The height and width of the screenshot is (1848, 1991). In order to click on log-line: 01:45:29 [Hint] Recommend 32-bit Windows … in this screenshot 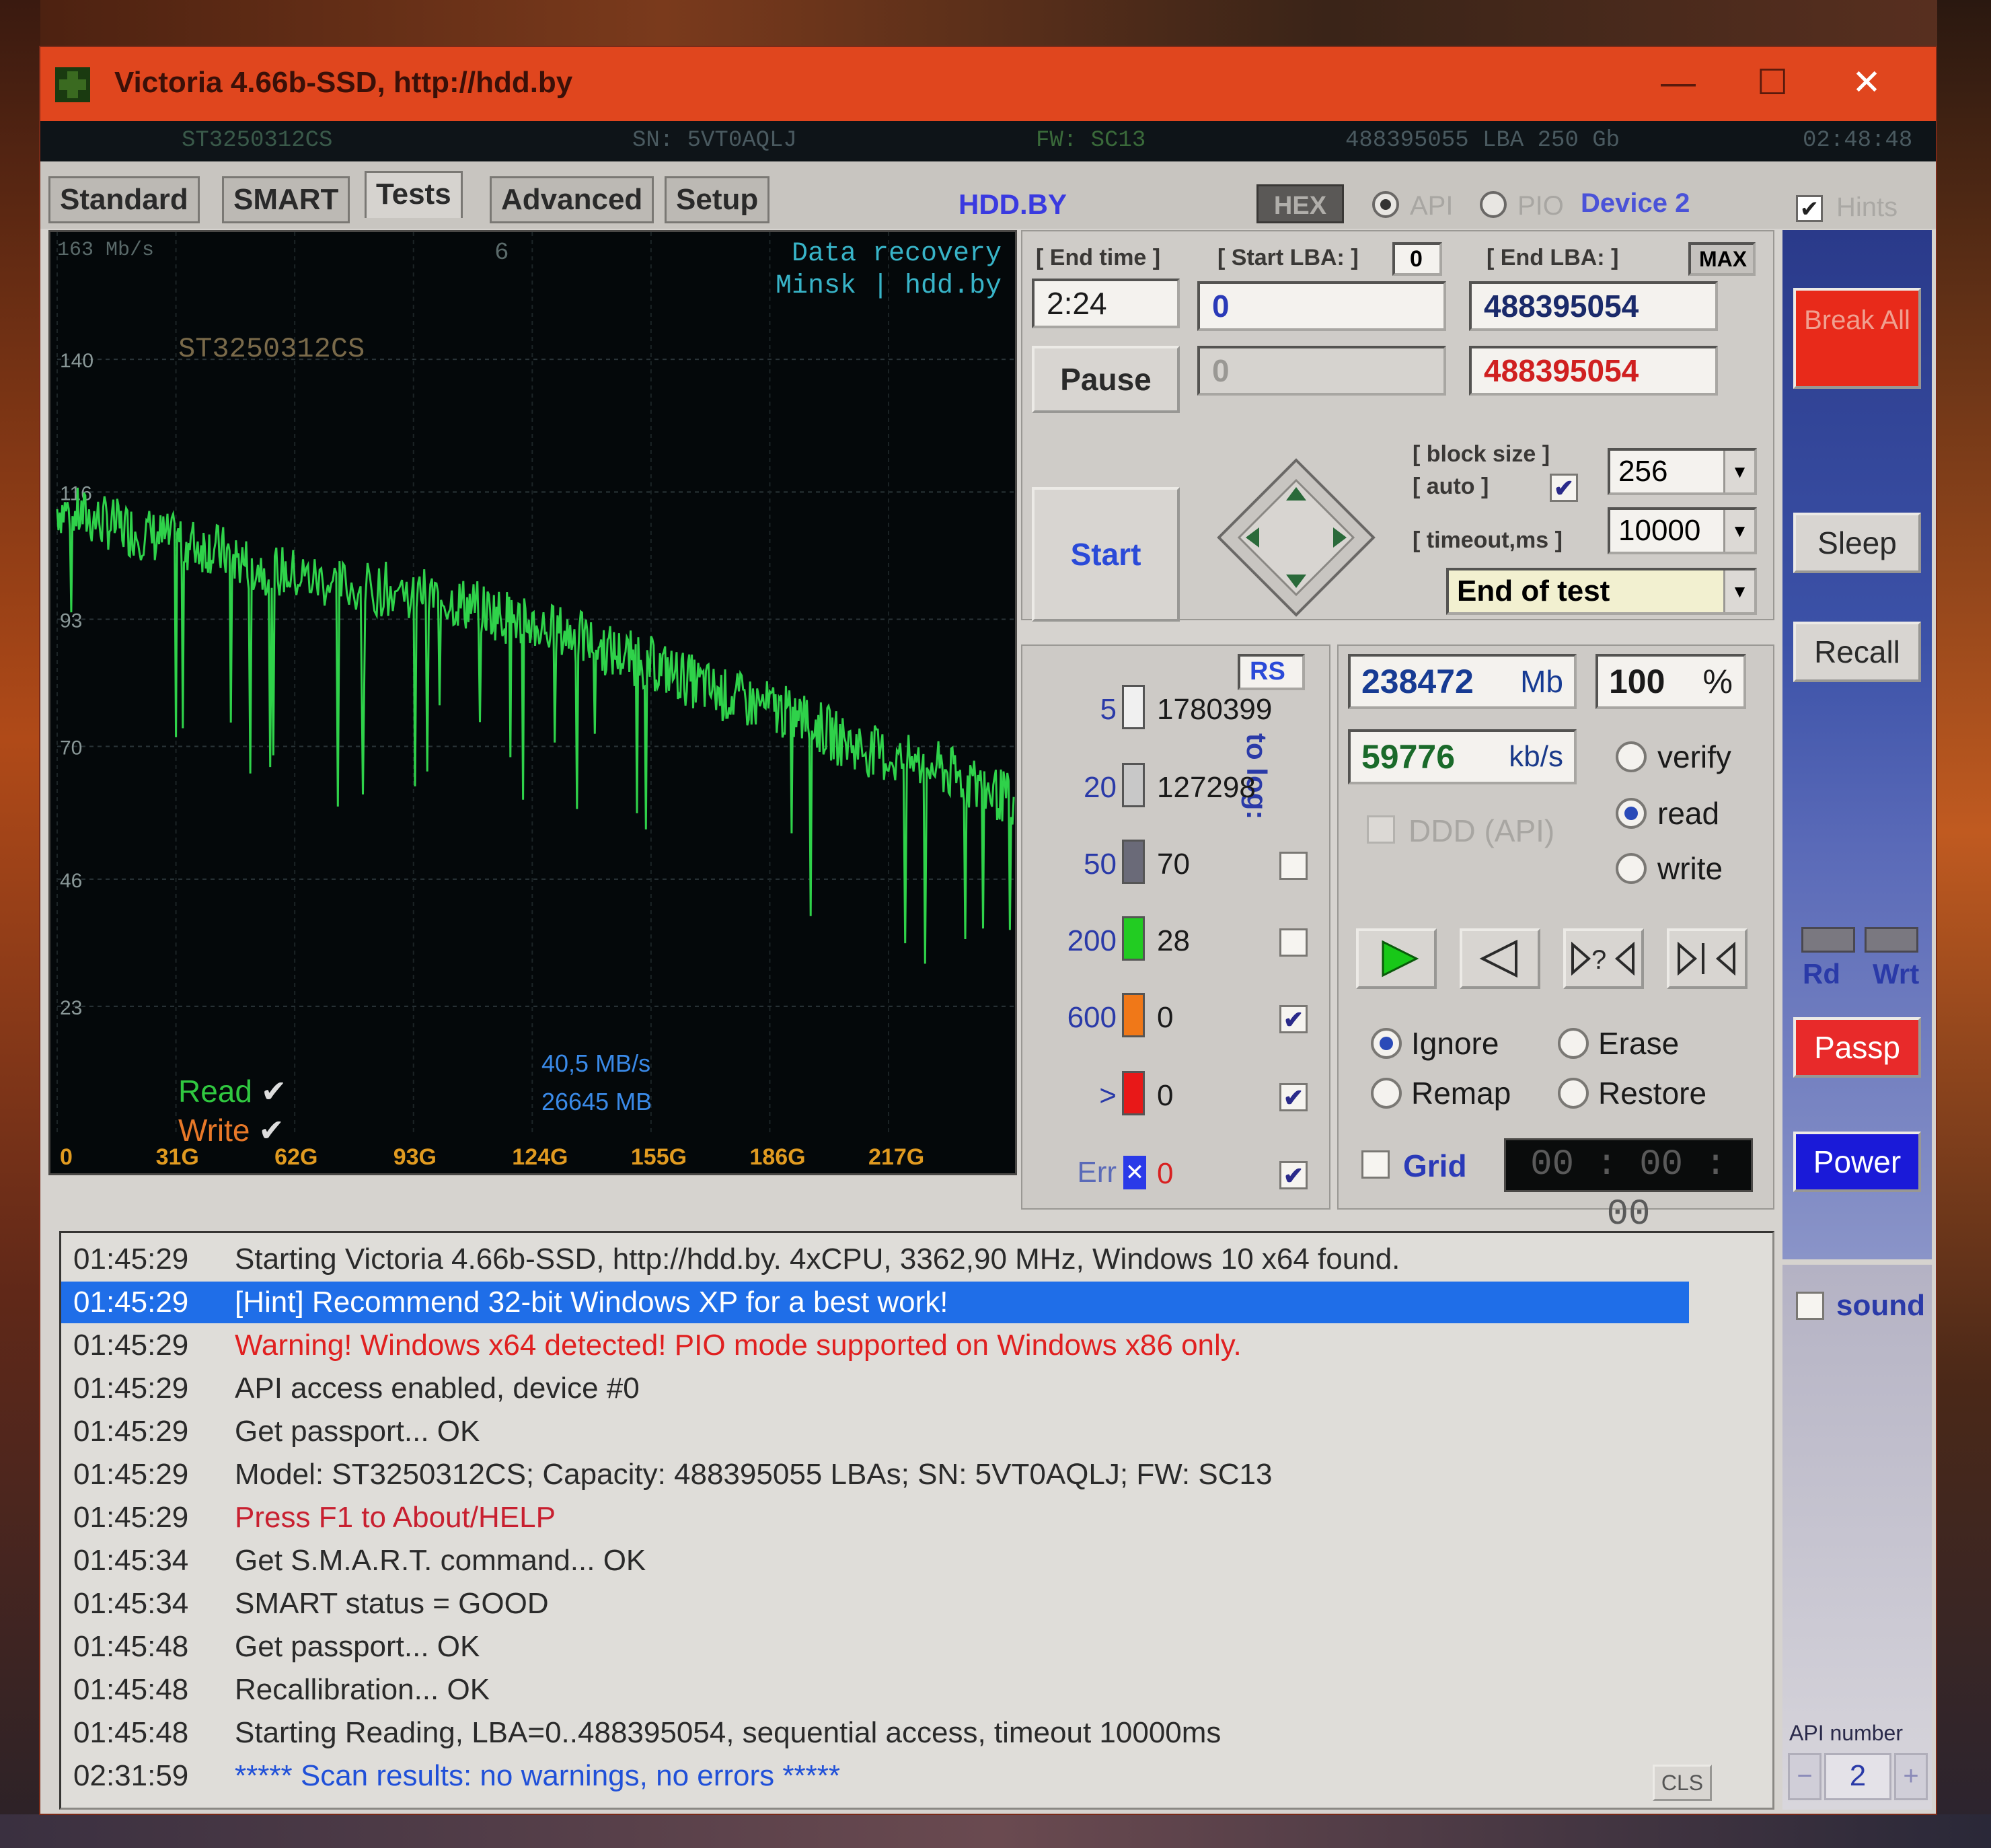, I will do `click(875, 1302)`.